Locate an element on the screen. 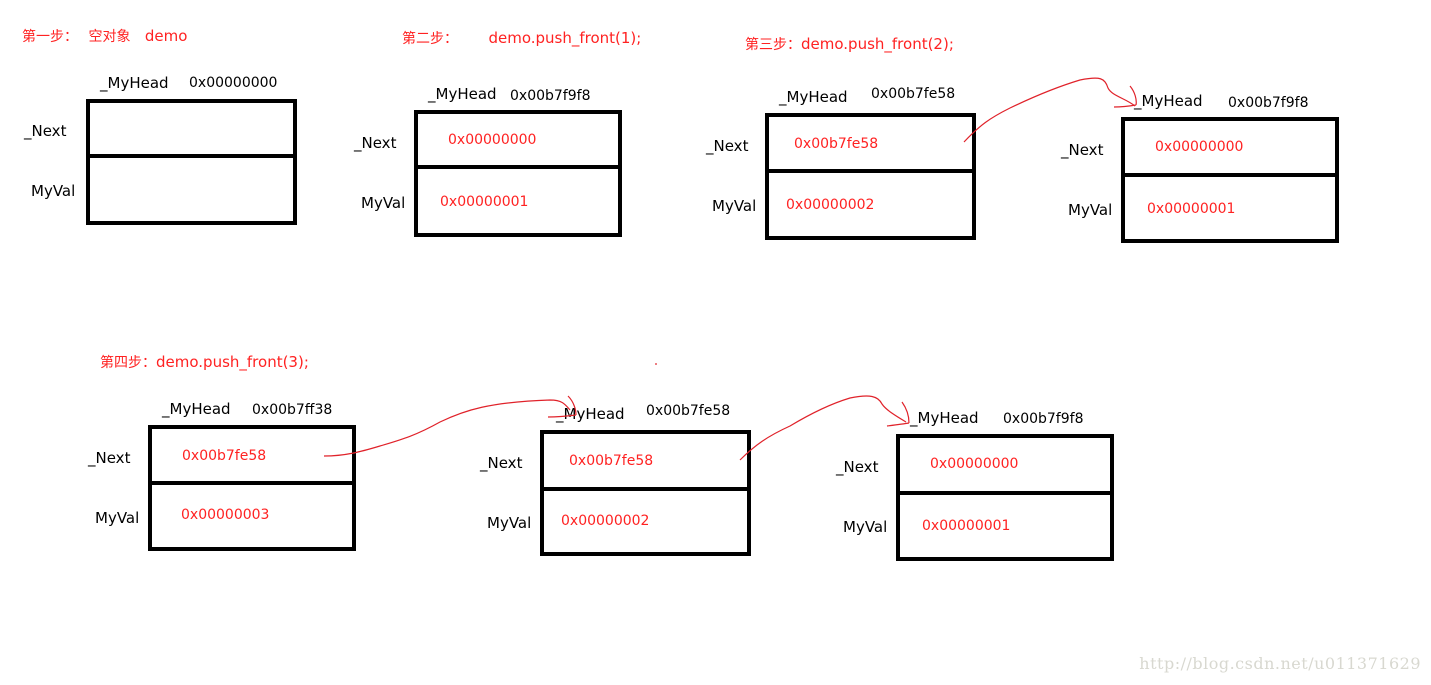  step-3-title: 第三步：demo.push_front(2); is located at coordinates (849, 44).